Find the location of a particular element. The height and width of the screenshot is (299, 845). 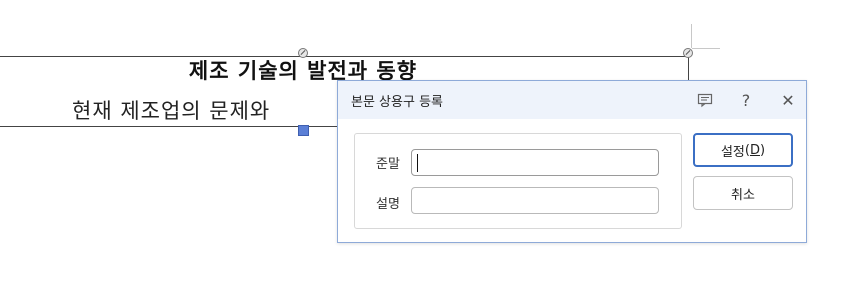

cancel-button: 취소 is located at coordinates (743, 193).